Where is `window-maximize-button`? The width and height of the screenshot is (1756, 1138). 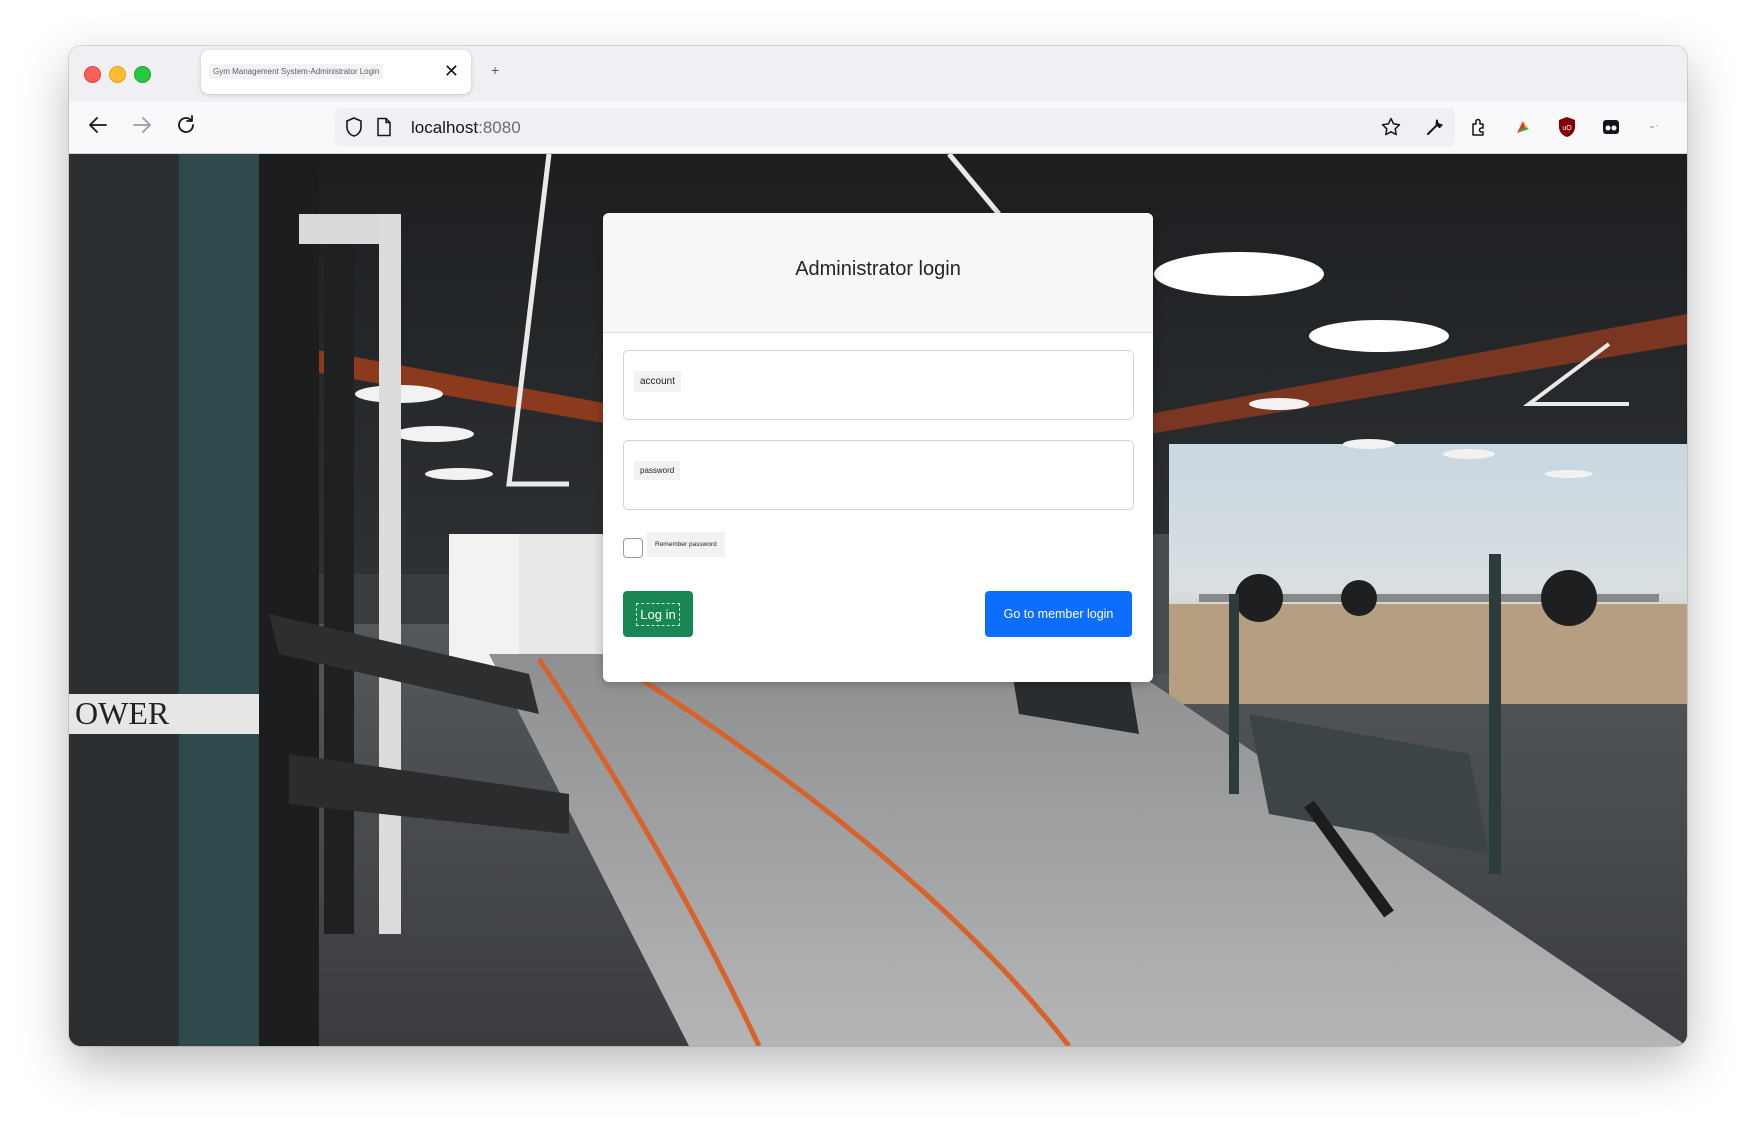
window-maximize-button is located at coordinates (142, 74).